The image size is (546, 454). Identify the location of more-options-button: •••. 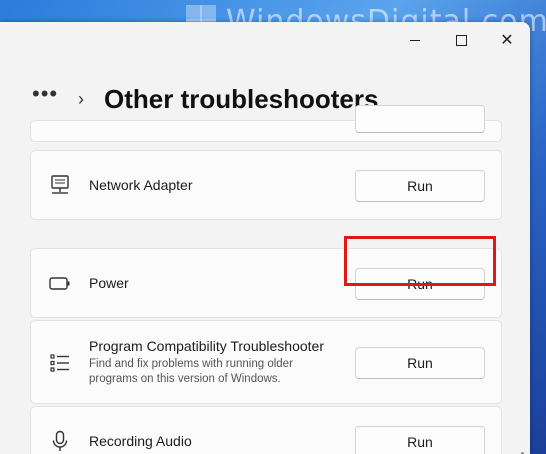
(47, 93).